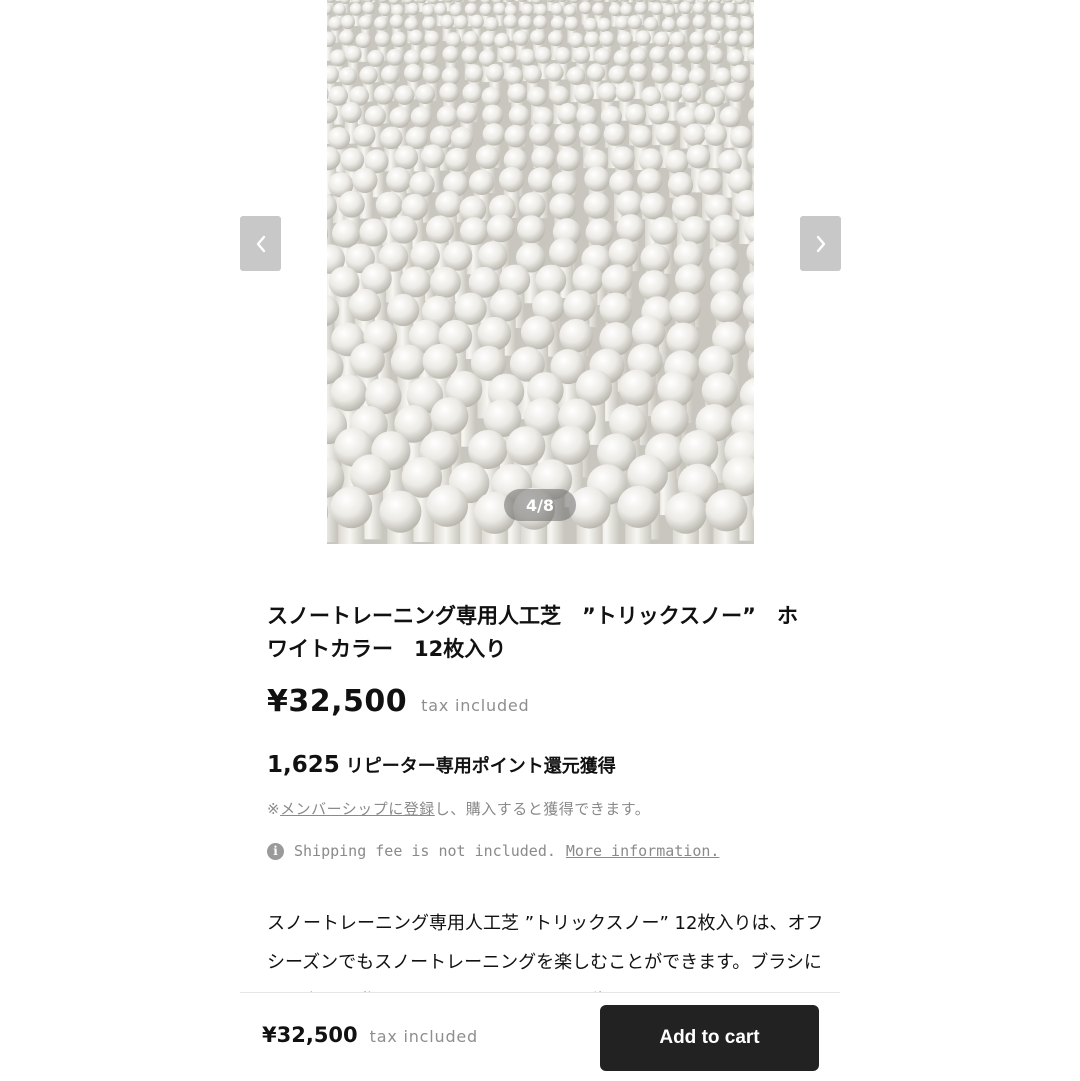 Image resolution: width=1080 pixels, height=1081 pixels. Describe the element at coordinates (475, 705) in the screenshot. I see `tax-label: tax included` at that location.